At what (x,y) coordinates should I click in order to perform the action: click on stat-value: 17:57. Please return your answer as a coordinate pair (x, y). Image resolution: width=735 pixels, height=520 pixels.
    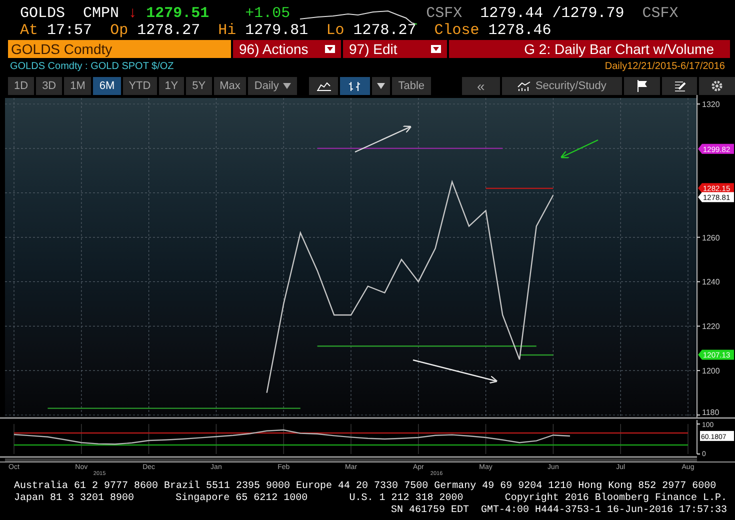
    Looking at the image, I should click on (69, 30).